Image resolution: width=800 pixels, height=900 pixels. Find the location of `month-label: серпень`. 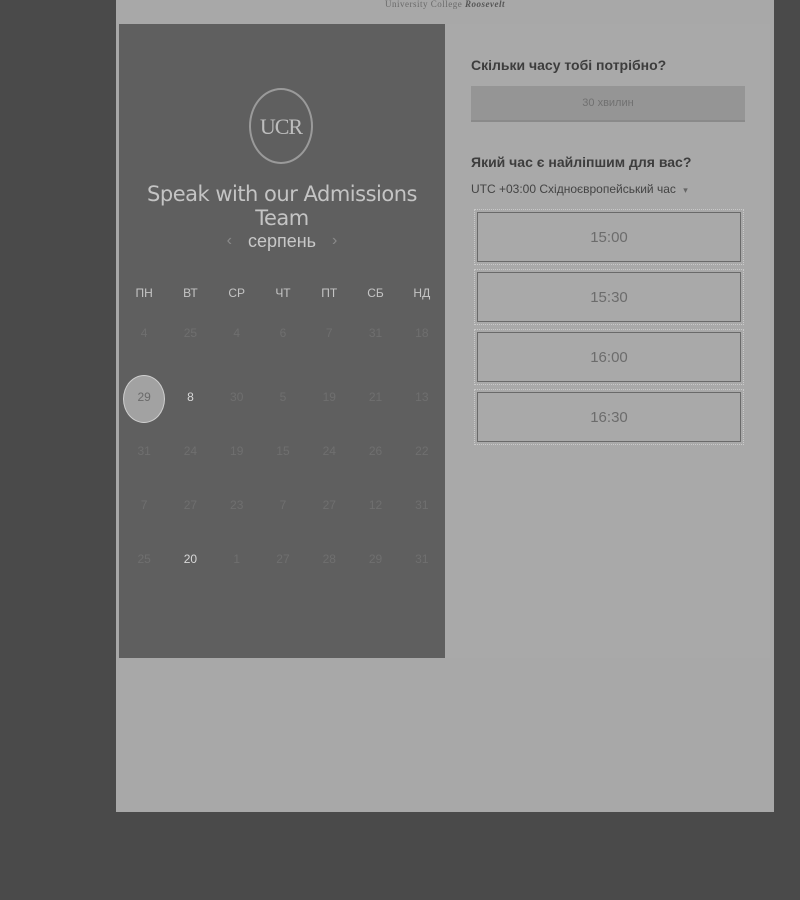

month-label: серпень is located at coordinates (282, 240).